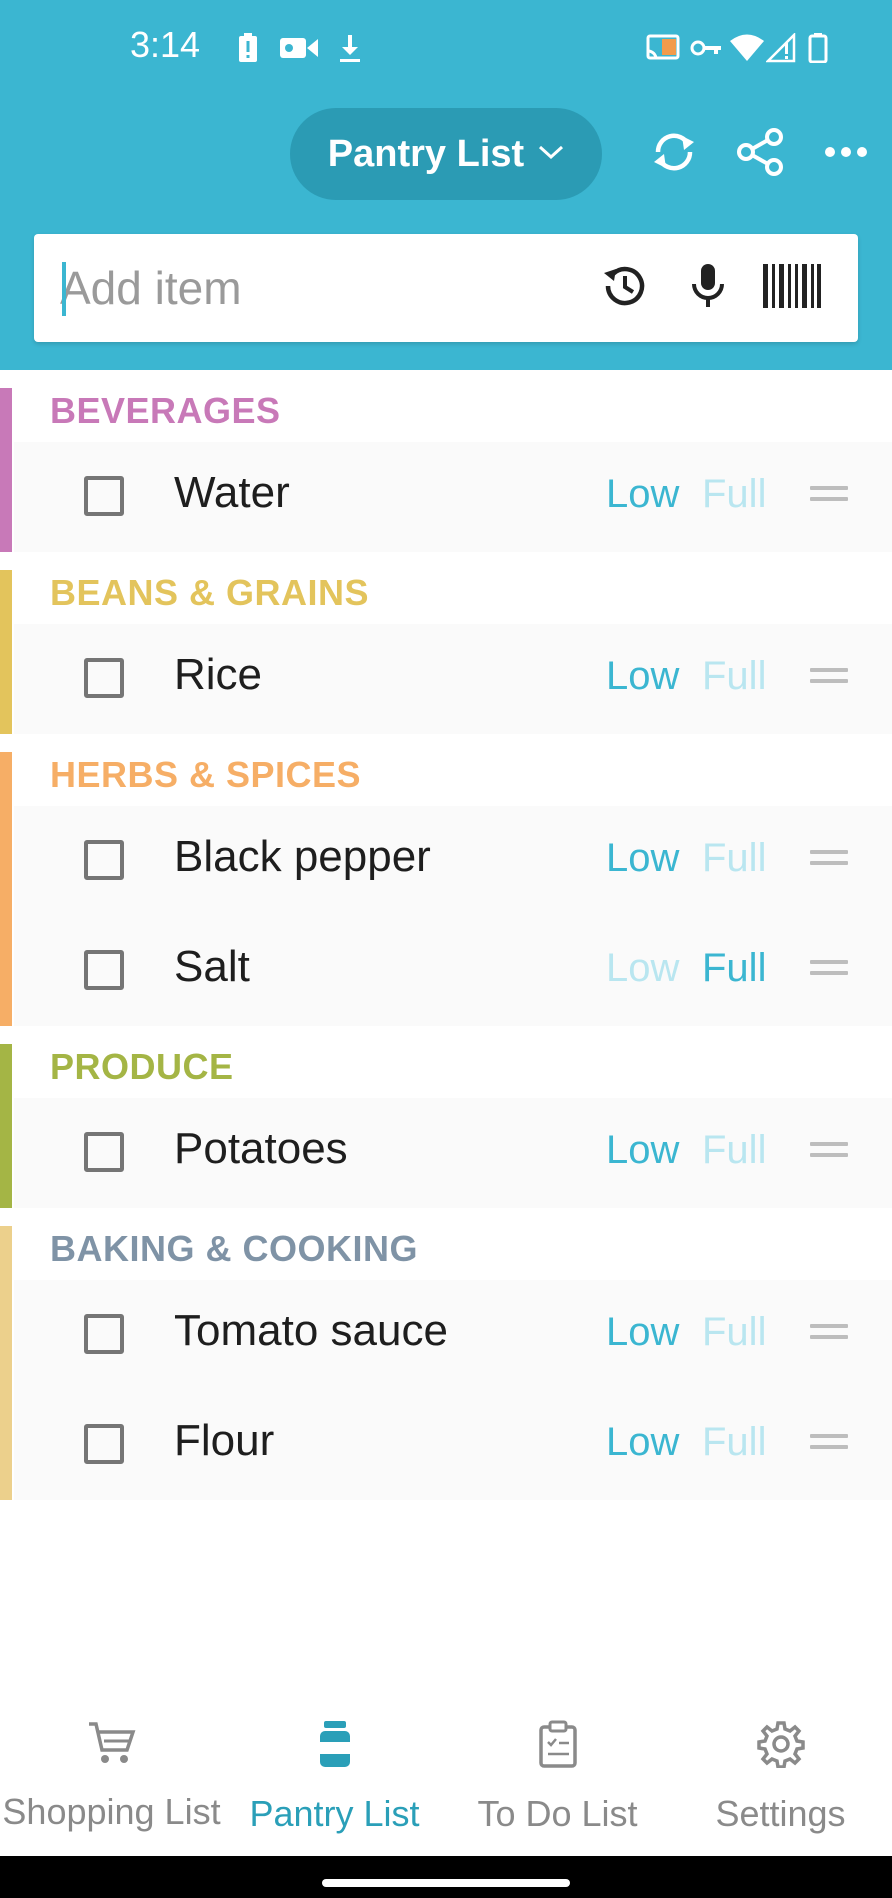 The height and width of the screenshot is (1898, 892). I want to click on item-name: Water, so click(232, 492).